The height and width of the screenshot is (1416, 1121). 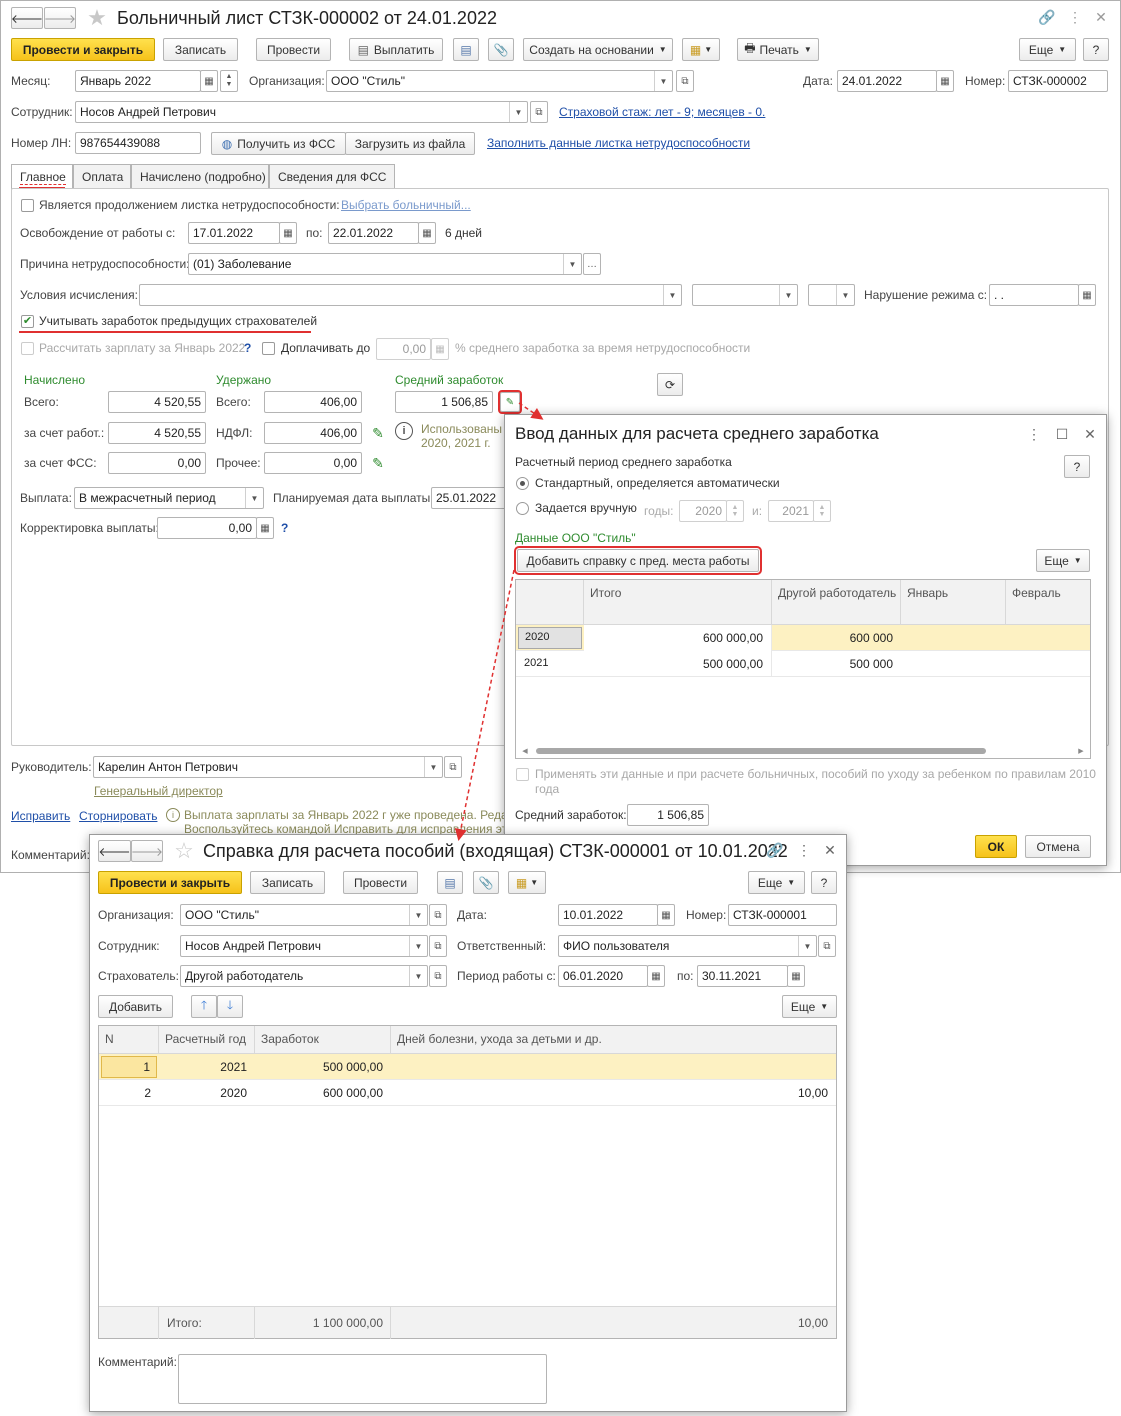 What do you see at coordinates (742, 976) in the screenshot?
I see `period-to-field: 30.11.2021` at bounding box center [742, 976].